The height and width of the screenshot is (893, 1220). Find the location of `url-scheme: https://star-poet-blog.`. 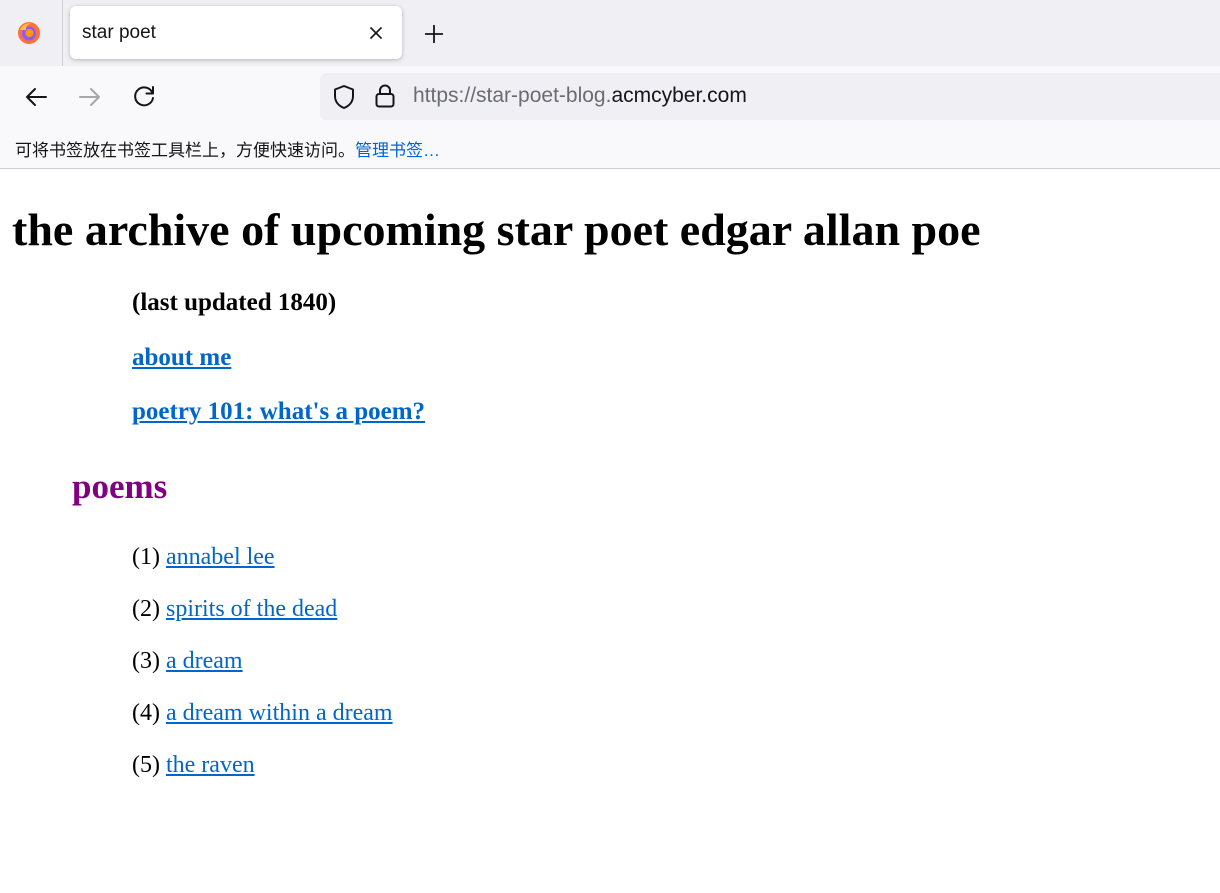

url-scheme: https://star-poet-blog. is located at coordinates (512, 95).